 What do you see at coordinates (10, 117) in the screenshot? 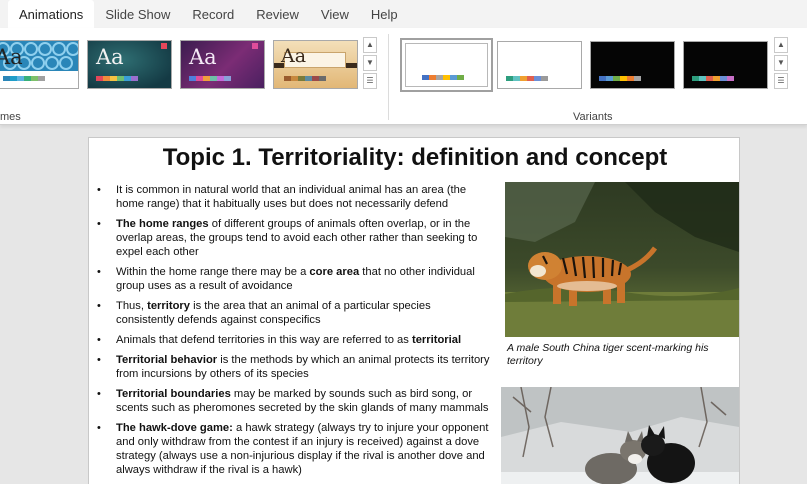
I see `themes-group-label: mes` at bounding box center [10, 117].